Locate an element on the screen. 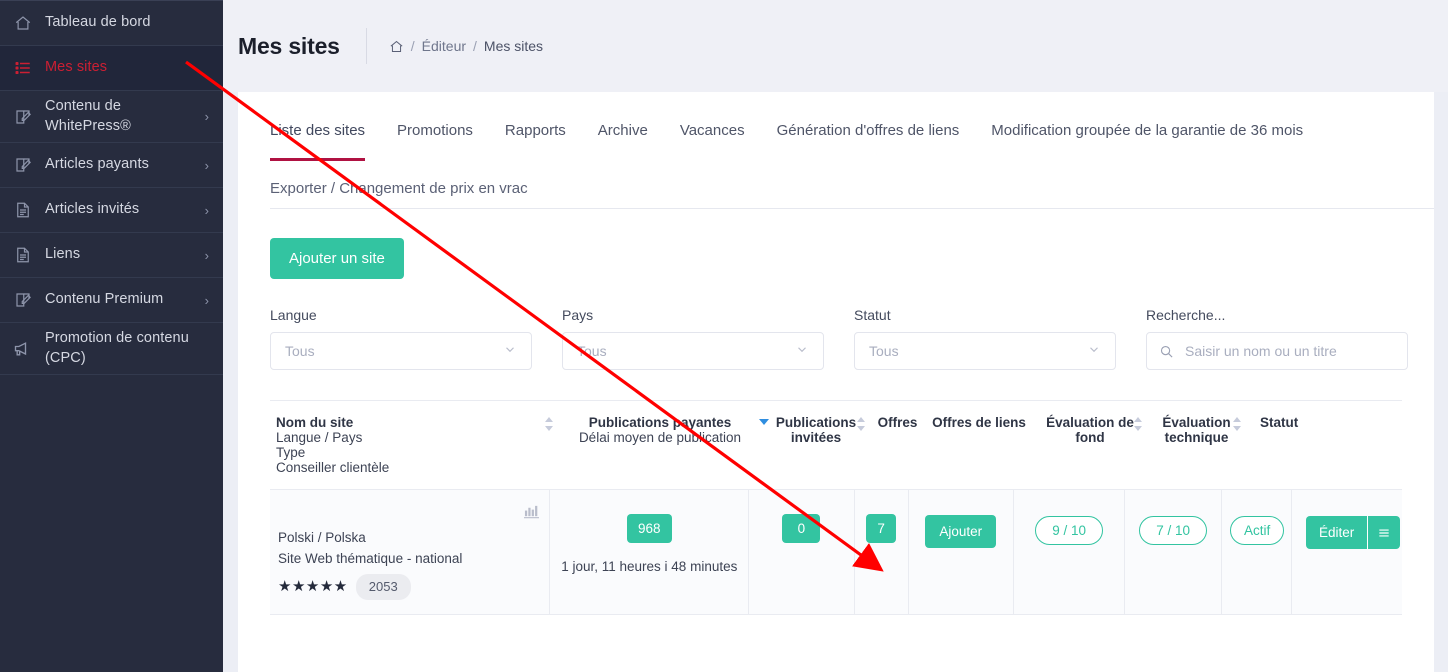 Image resolution: width=1448 pixels, height=672 pixels. sidebar-item-label: Contenu de WhitePress® is located at coordinates (88, 116).